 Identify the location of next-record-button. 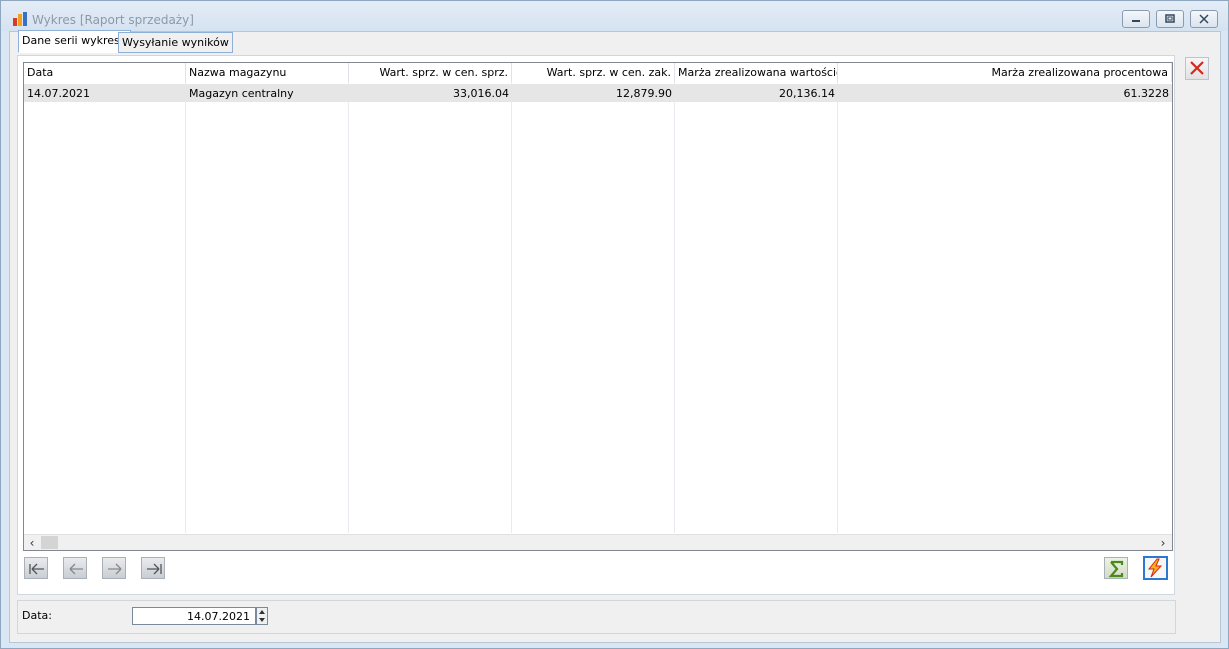
(114, 568).